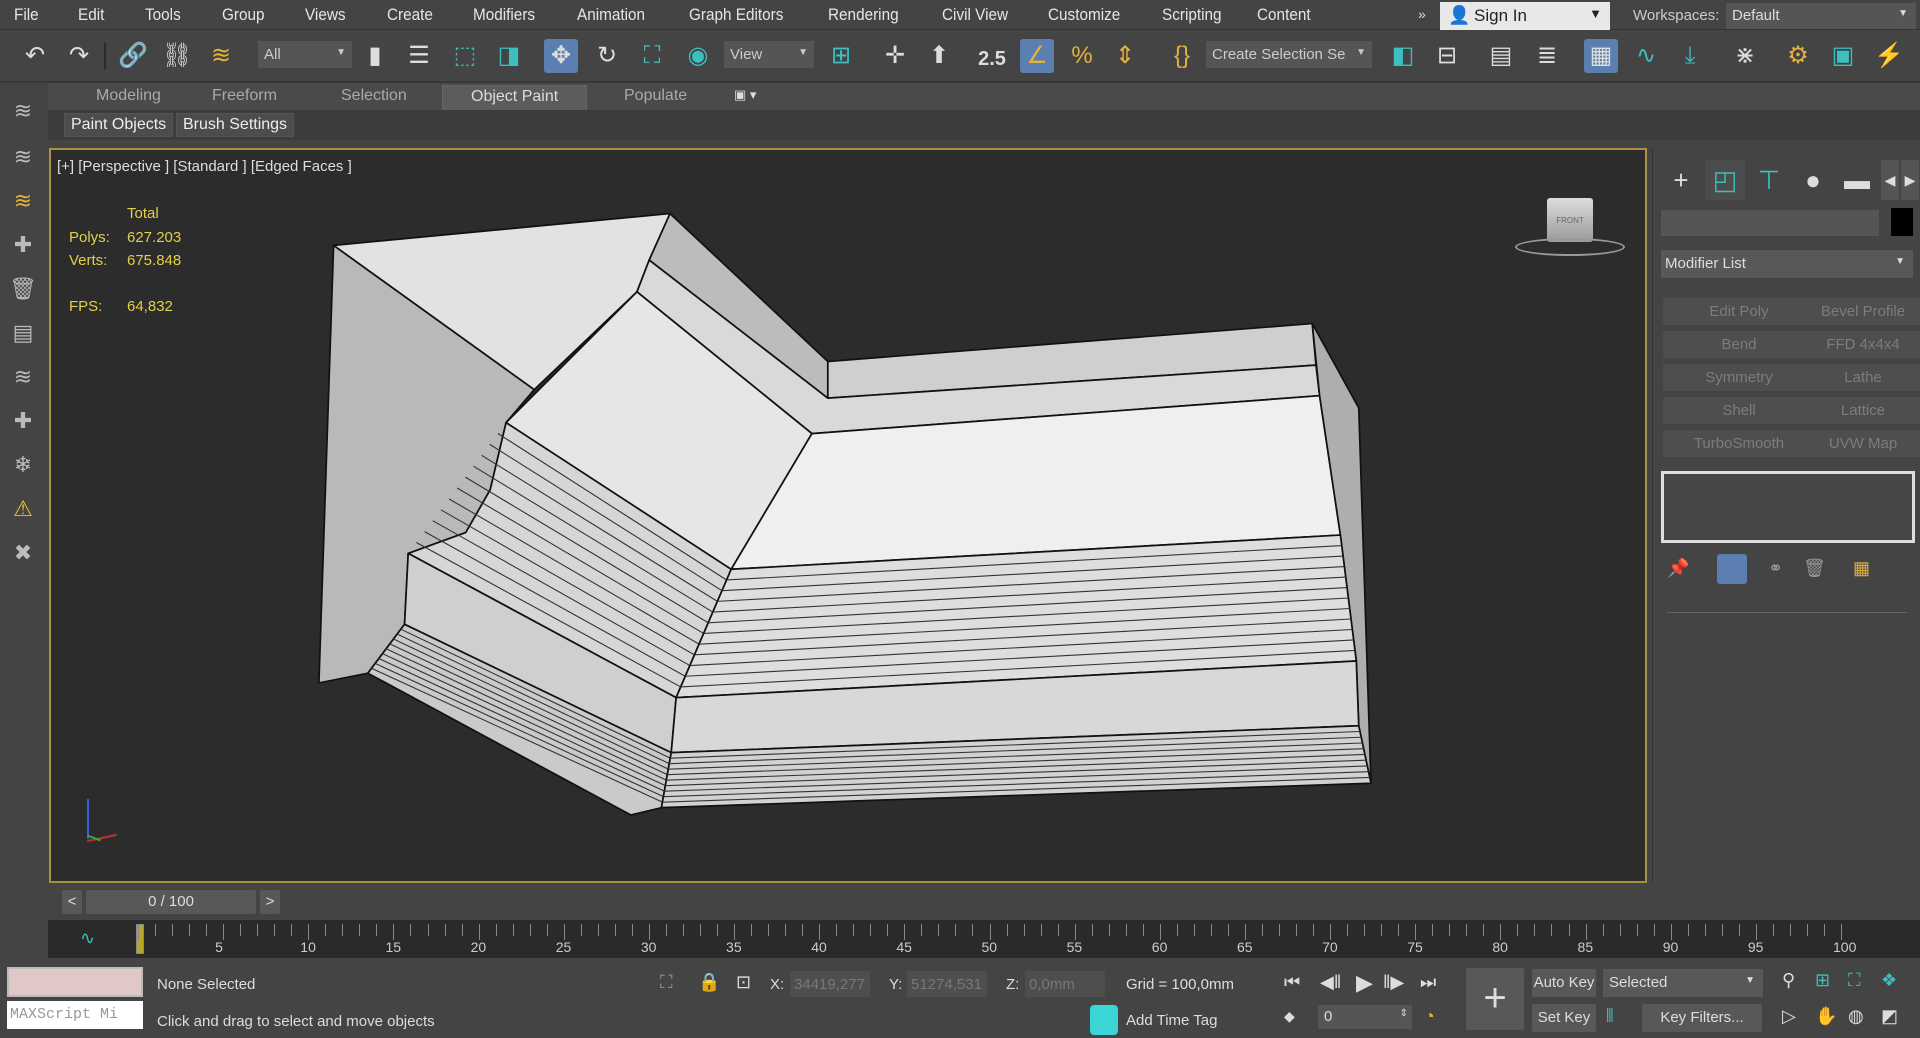  I want to click on menu-file: File, so click(26, 15).